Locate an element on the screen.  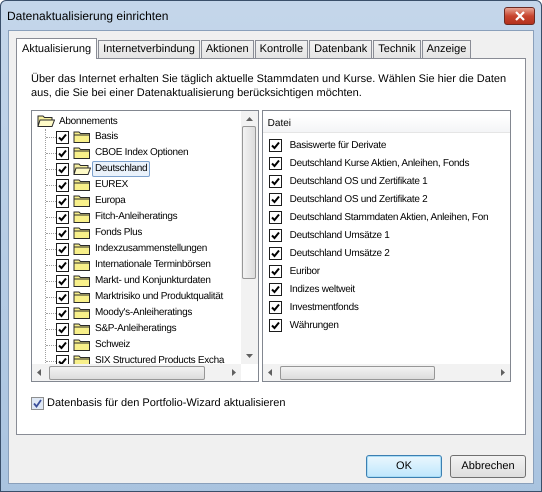
tree-item: Fitch-Anleiheratings is located at coordinates (136, 217).